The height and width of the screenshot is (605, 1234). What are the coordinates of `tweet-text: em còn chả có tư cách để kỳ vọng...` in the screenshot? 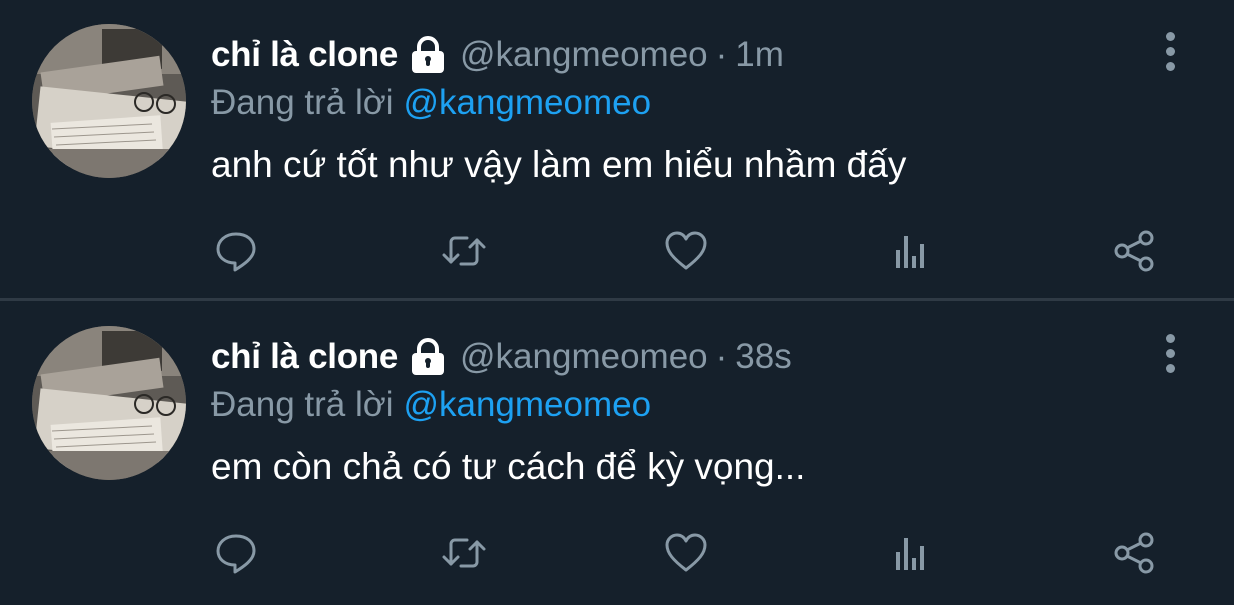 It's located at (508, 466).